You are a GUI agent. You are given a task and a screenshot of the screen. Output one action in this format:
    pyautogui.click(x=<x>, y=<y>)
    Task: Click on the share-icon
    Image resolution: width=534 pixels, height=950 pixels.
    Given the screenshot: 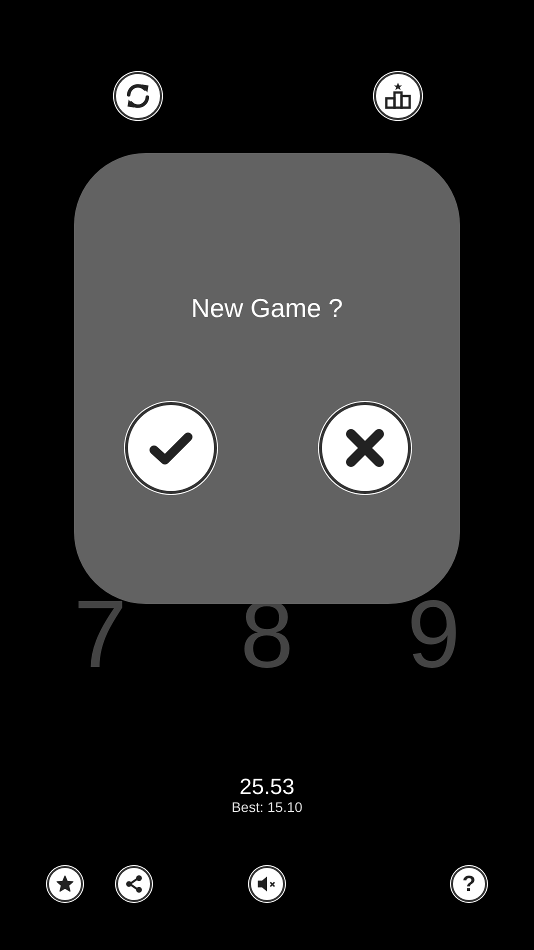 What is the action you would take?
    pyautogui.click(x=134, y=884)
    